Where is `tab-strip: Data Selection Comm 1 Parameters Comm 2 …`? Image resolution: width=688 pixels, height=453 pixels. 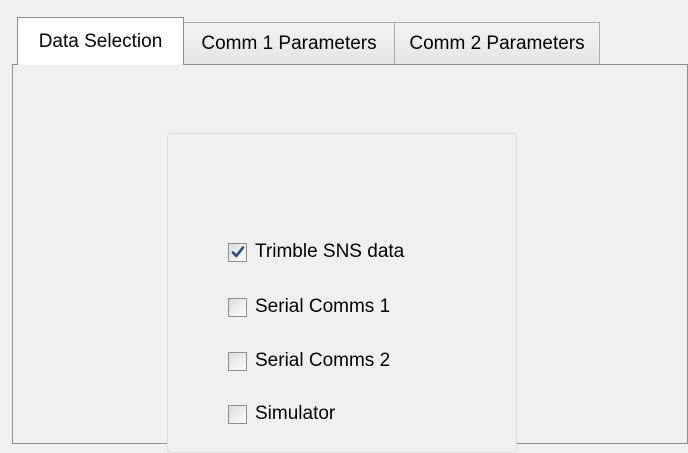
tab-strip: Data Selection Comm 1 Parameters Comm 2 … is located at coordinates (344, 32).